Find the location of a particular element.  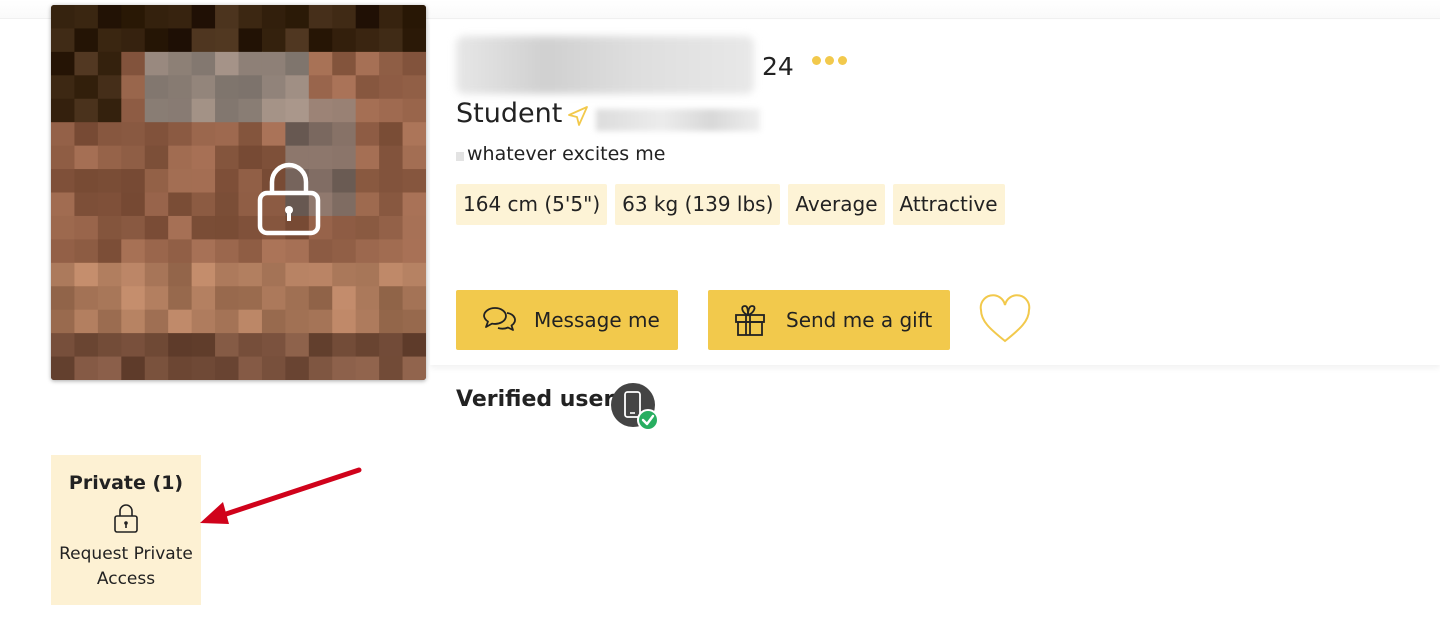

request-private-access-link: Request Private Access is located at coordinates (126, 567).